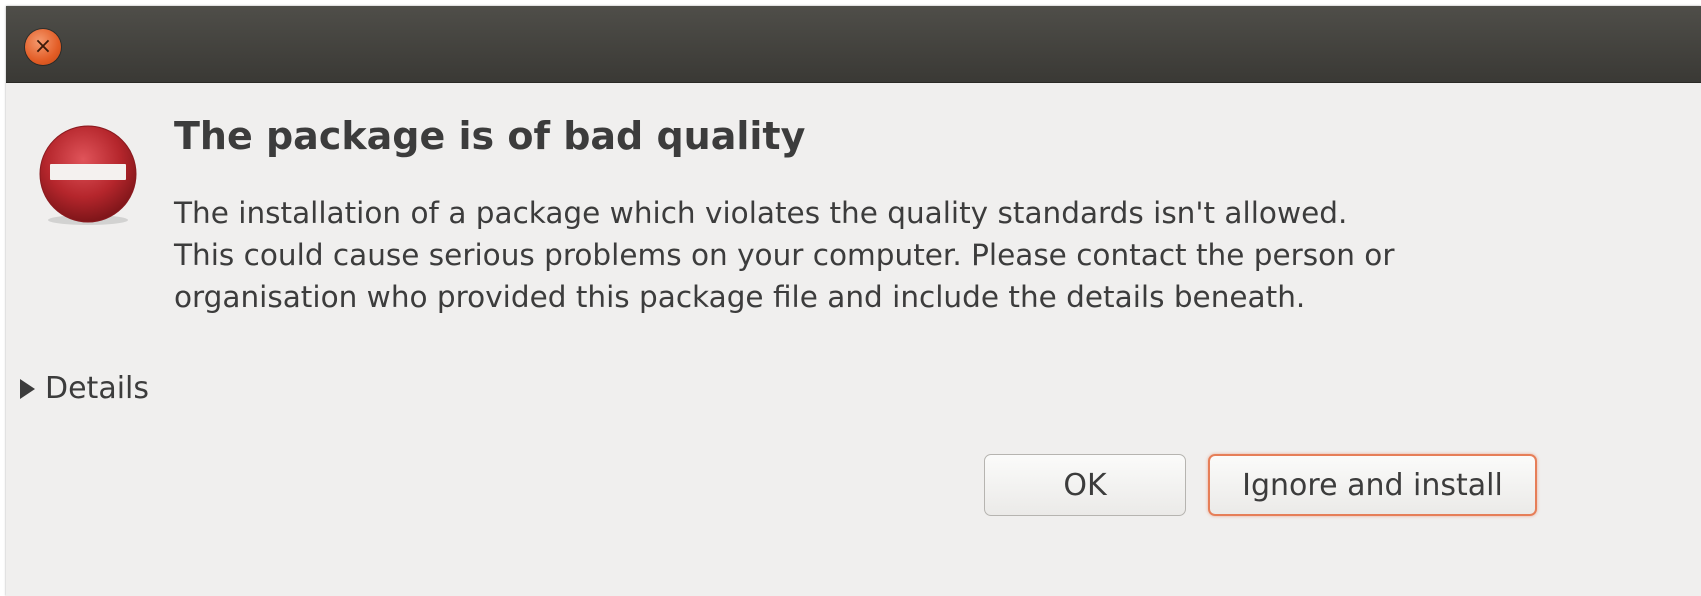 Image resolution: width=1701 pixels, height=596 pixels. What do you see at coordinates (1372, 485) in the screenshot?
I see `ignore-and-install-button: Ignore and install` at bounding box center [1372, 485].